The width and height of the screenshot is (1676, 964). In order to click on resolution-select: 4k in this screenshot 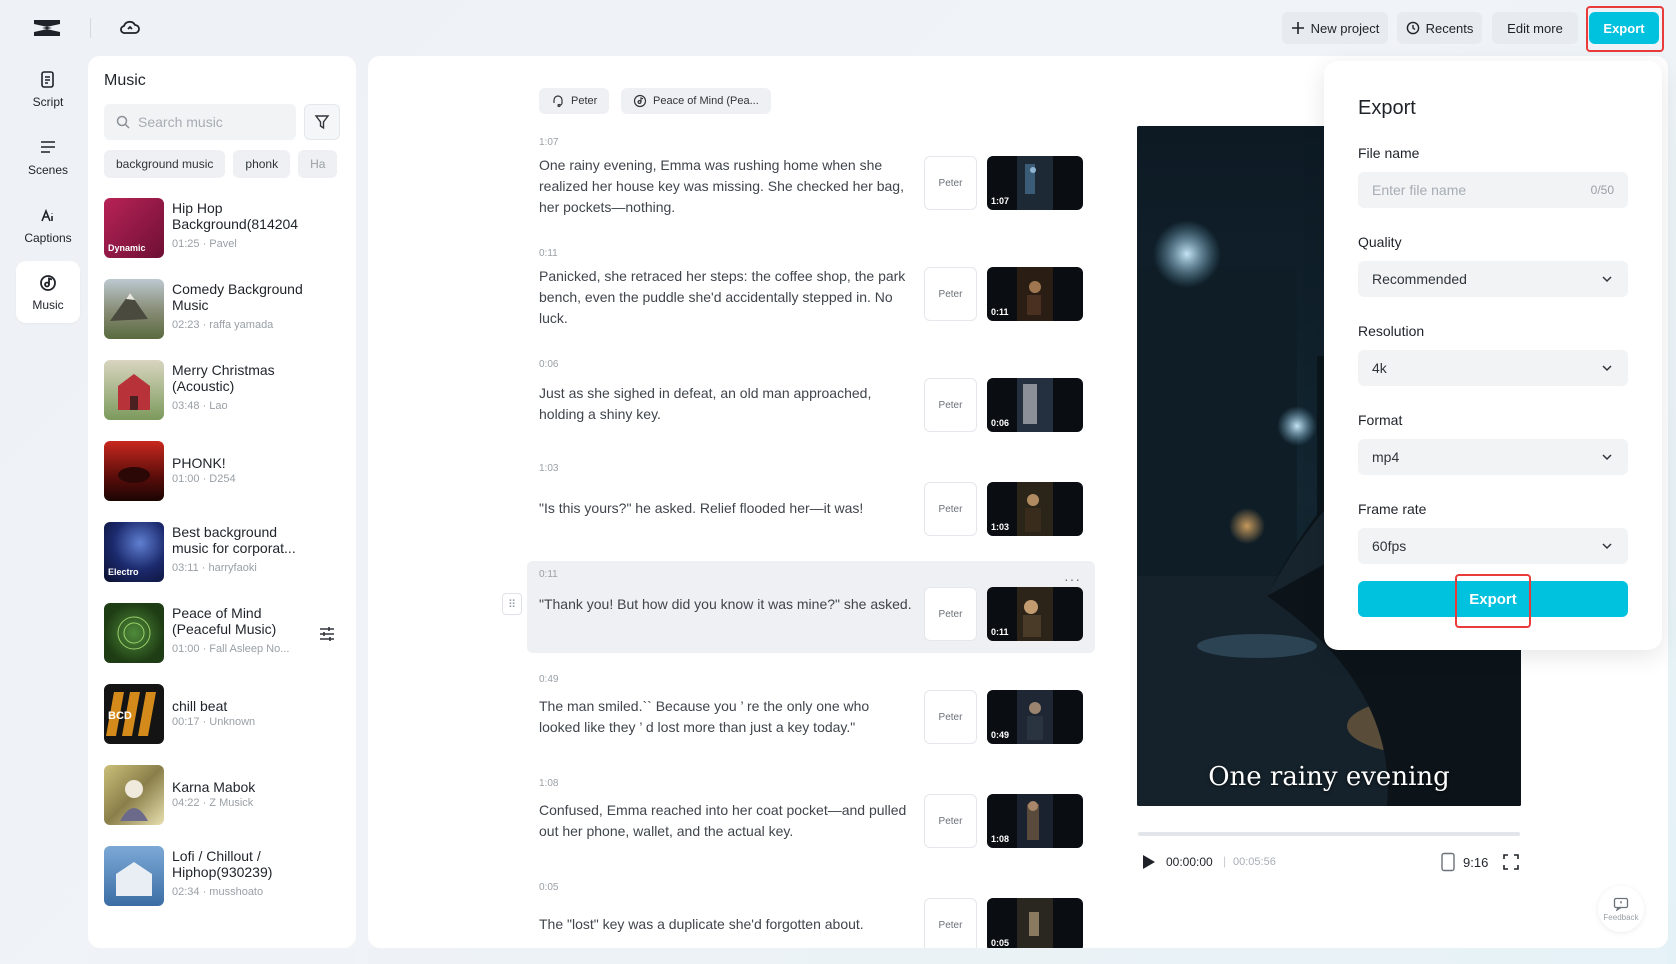, I will do `click(1493, 368)`.